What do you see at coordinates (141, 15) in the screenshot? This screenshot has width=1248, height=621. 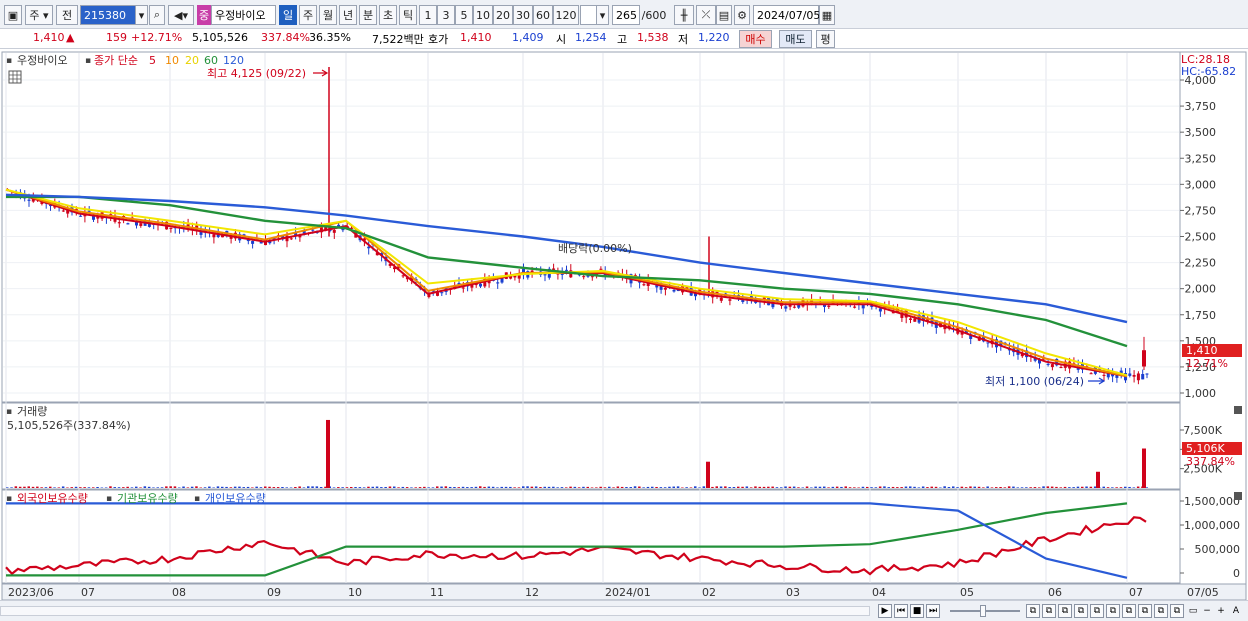 I see `code-dropdown-icon: ▾` at bounding box center [141, 15].